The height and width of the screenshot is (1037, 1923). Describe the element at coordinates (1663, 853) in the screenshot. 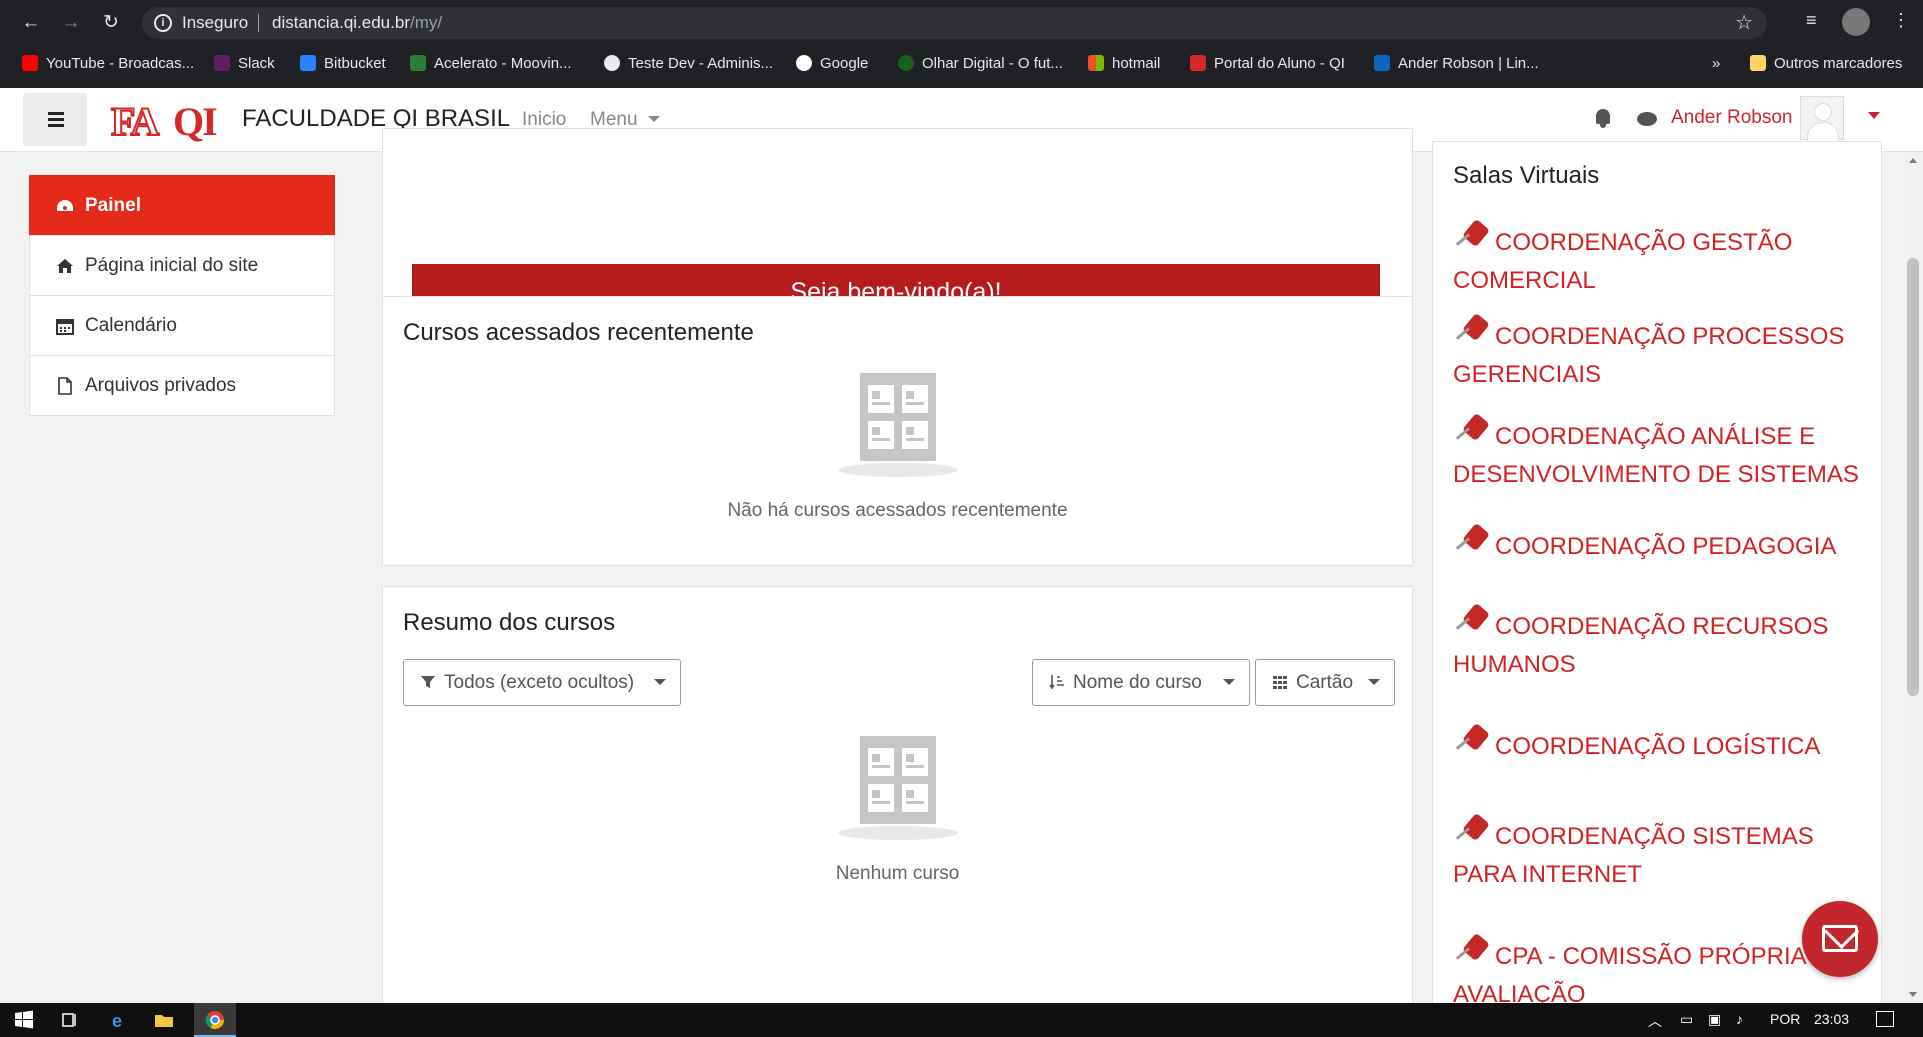

I see `room-link: COORDENAÇÃO SISTEMAS PARA INTERNET` at that location.